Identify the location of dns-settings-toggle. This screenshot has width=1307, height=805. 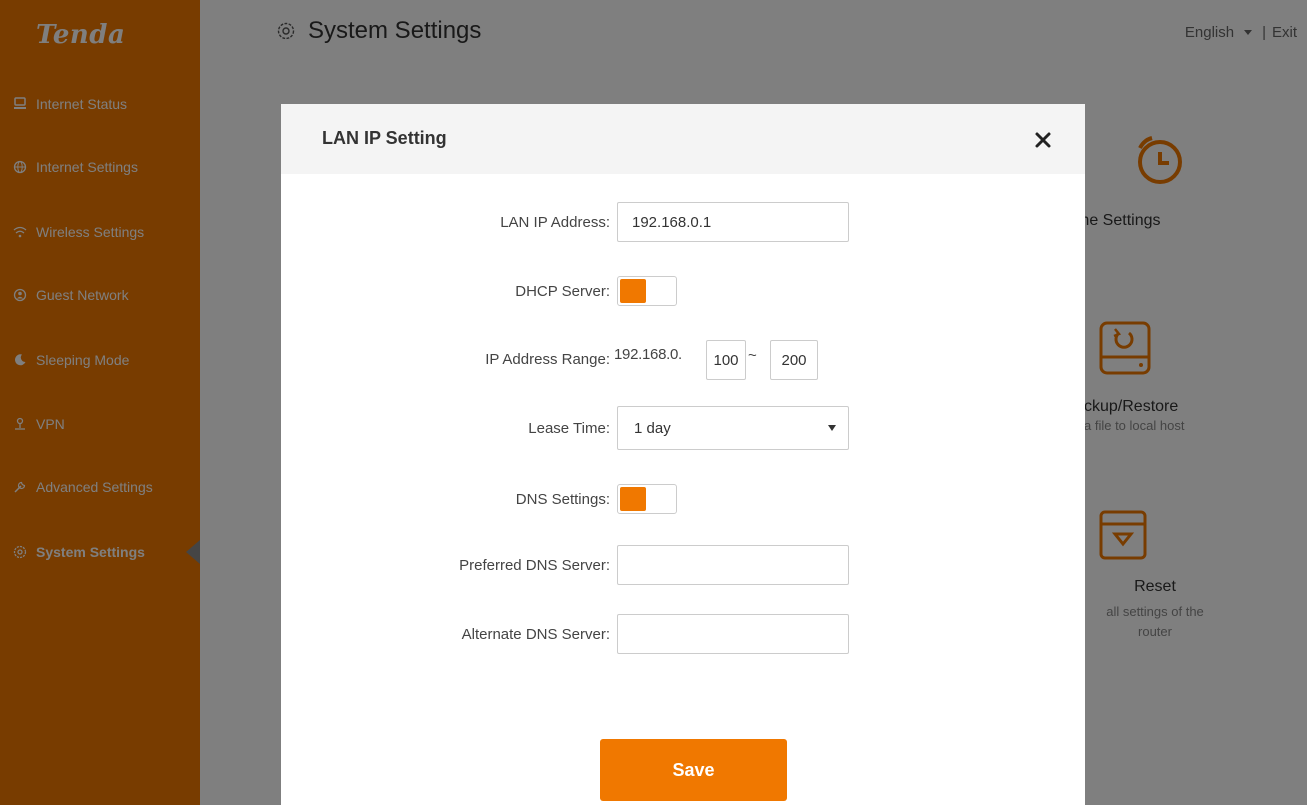
(647, 499).